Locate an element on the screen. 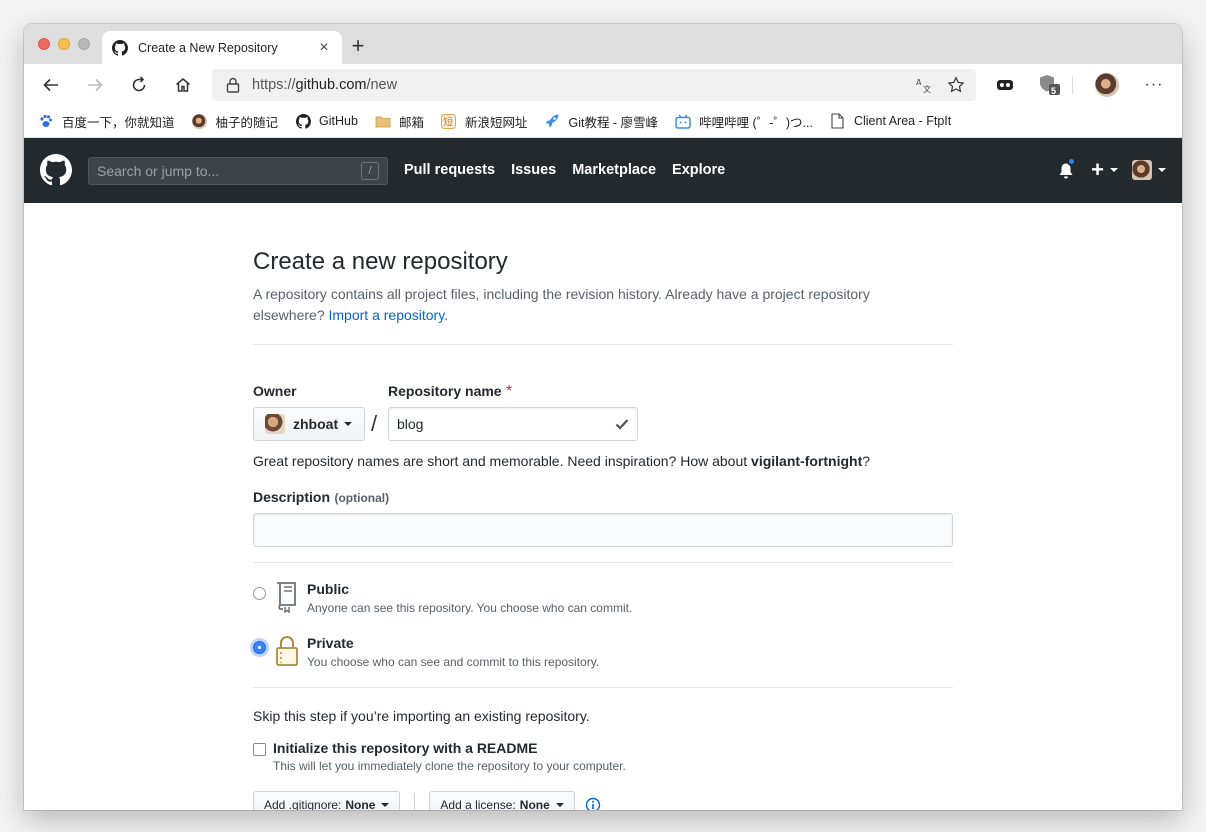 This screenshot has width=1206, height=832. create-new-dropdown: + is located at coordinates (1104, 169).